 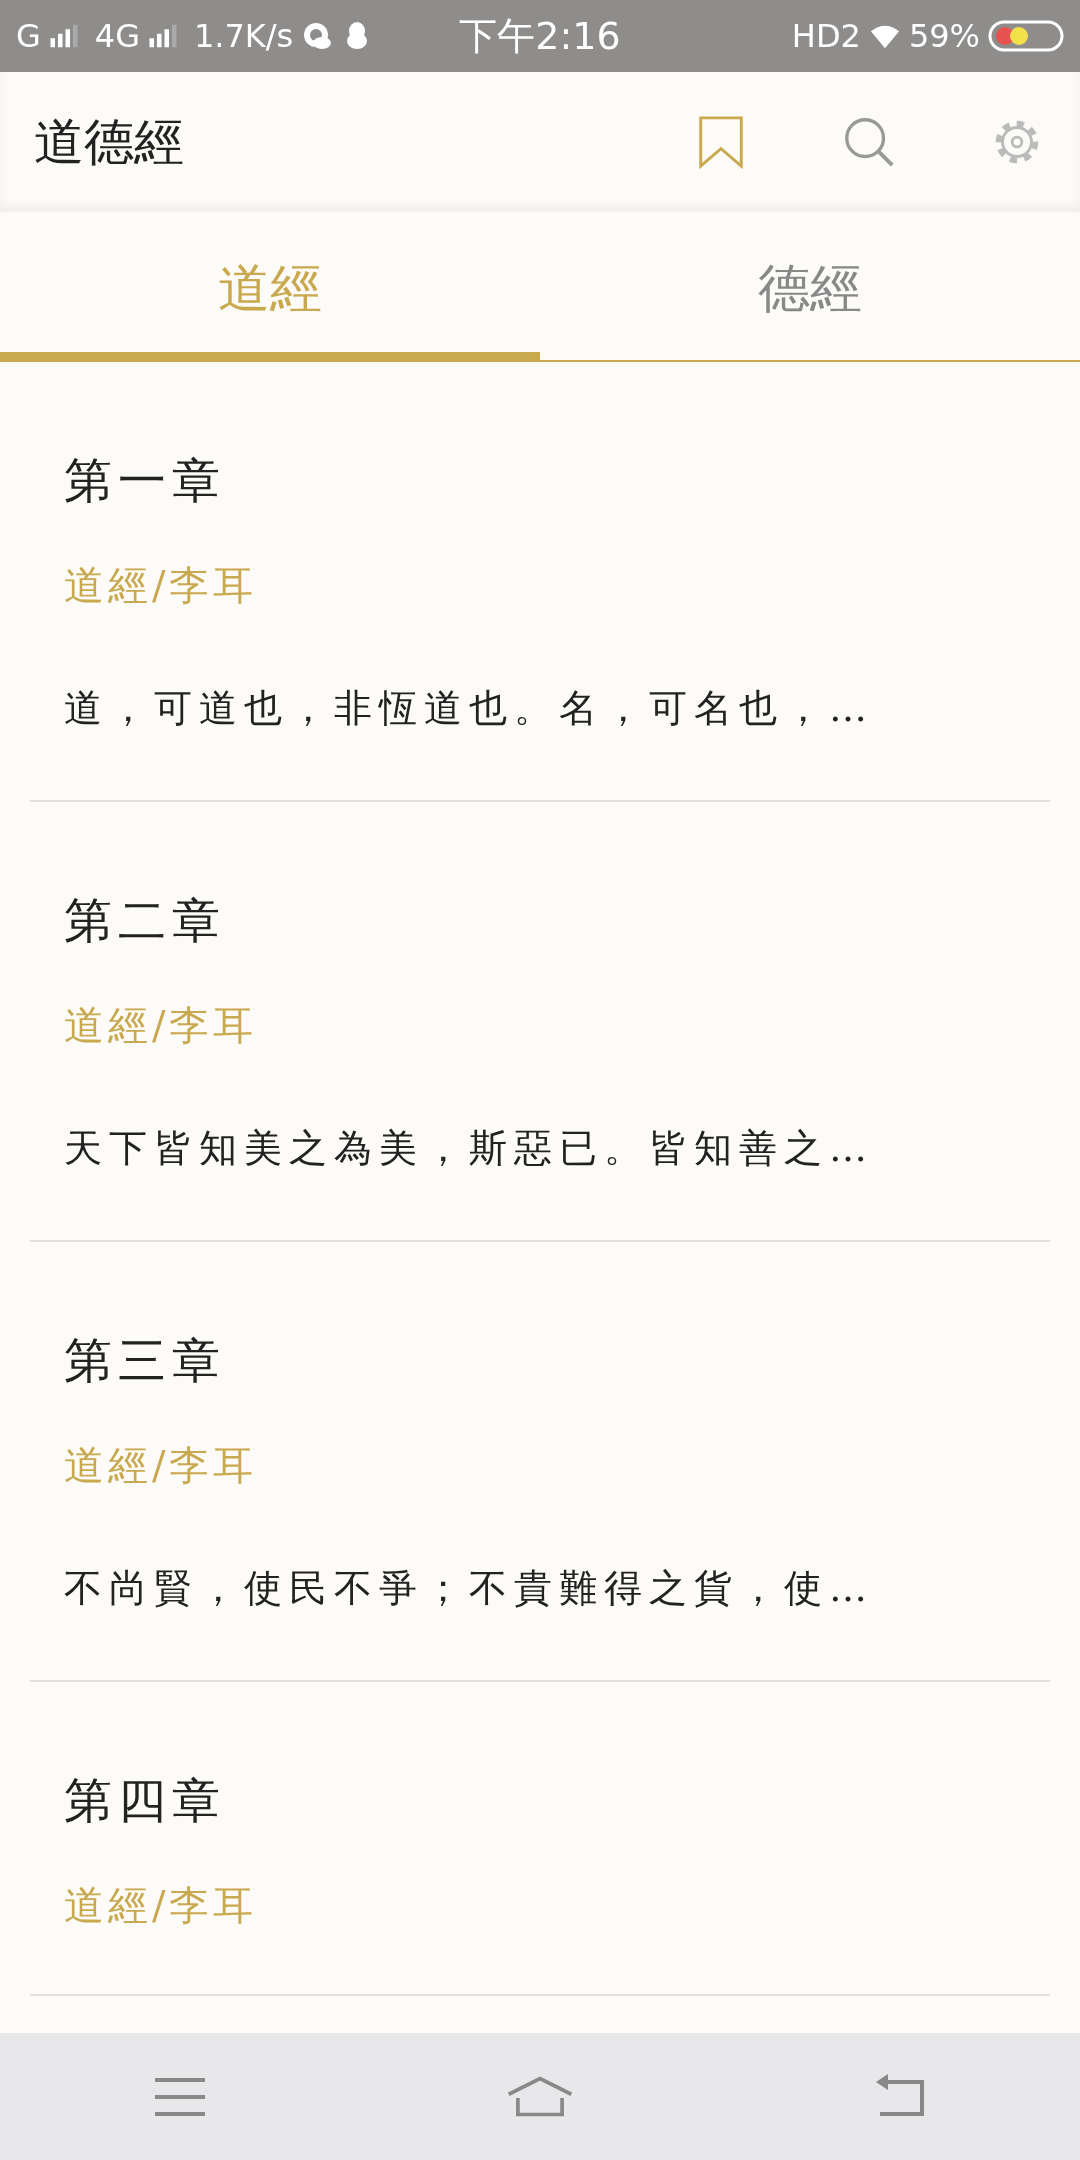 What do you see at coordinates (109, 142) in the screenshot?
I see `app-title: 道德經` at bounding box center [109, 142].